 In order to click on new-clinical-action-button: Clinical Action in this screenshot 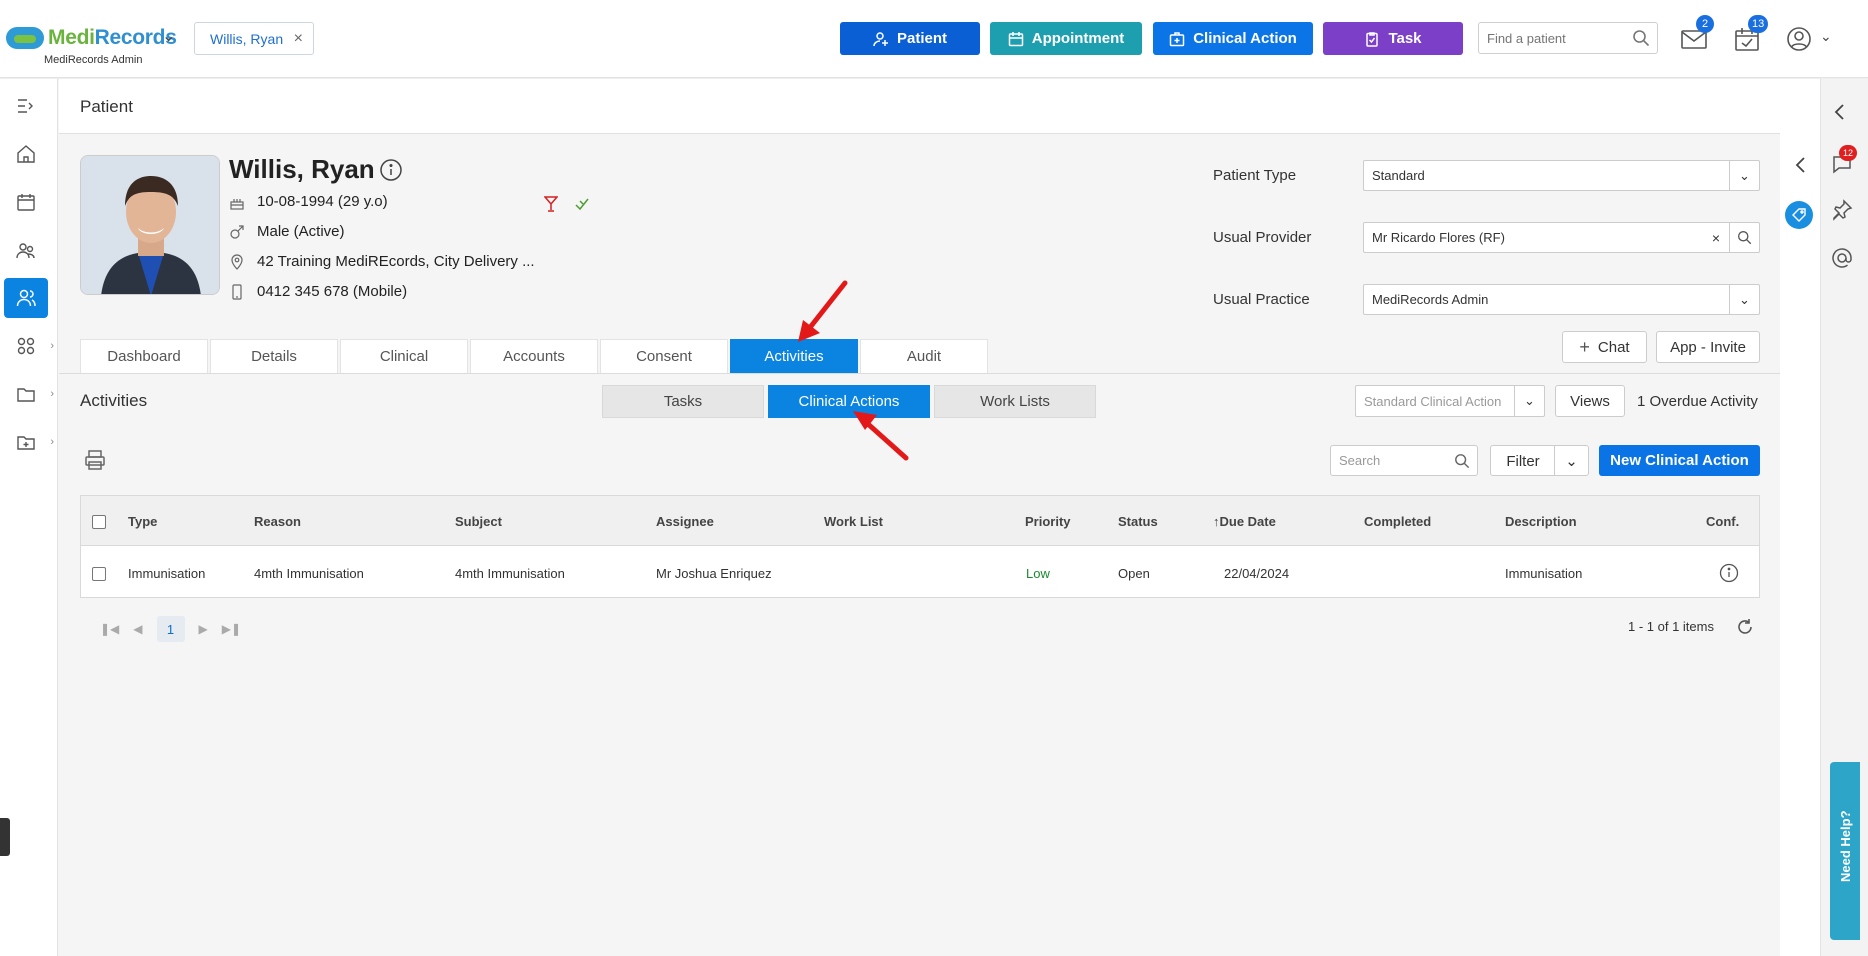, I will do `click(1233, 38)`.